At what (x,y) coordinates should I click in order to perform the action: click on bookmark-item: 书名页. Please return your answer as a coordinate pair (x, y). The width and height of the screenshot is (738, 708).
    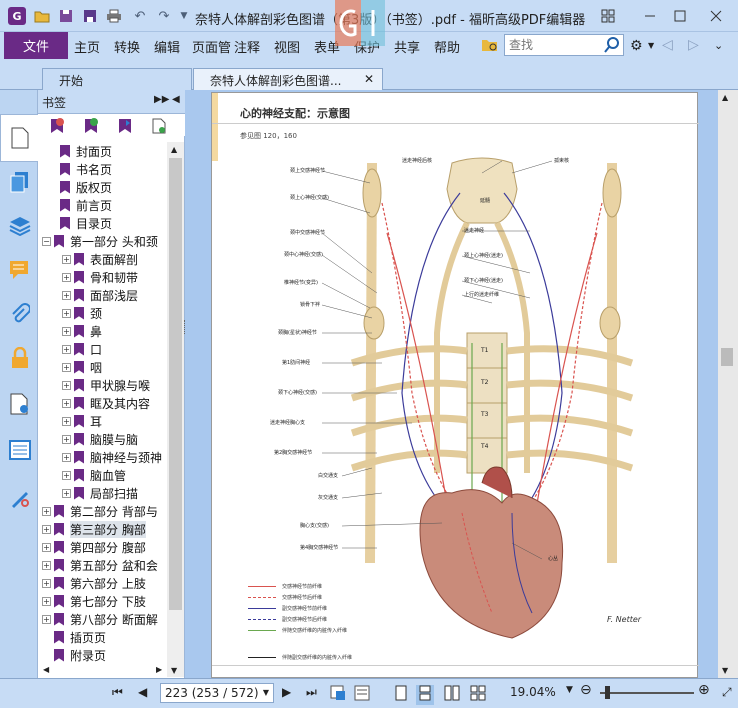
    Looking at the image, I should click on (80, 169).